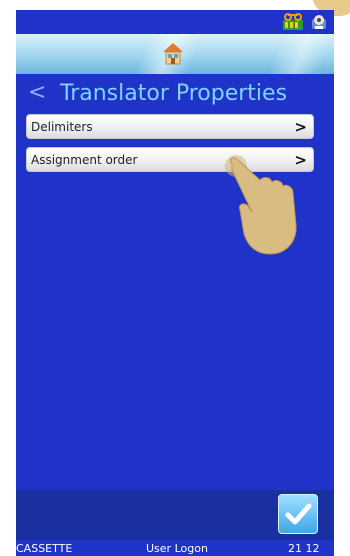 The height and width of the screenshot is (556, 350). Describe the element at coordinates (175, 22) in the screenshot. I see `status-bar` at that location.